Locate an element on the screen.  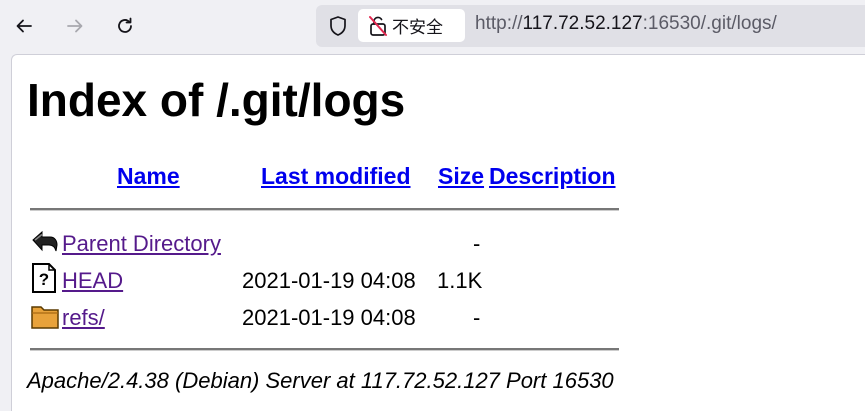
shield-icon is located at coordinates (338, 26).